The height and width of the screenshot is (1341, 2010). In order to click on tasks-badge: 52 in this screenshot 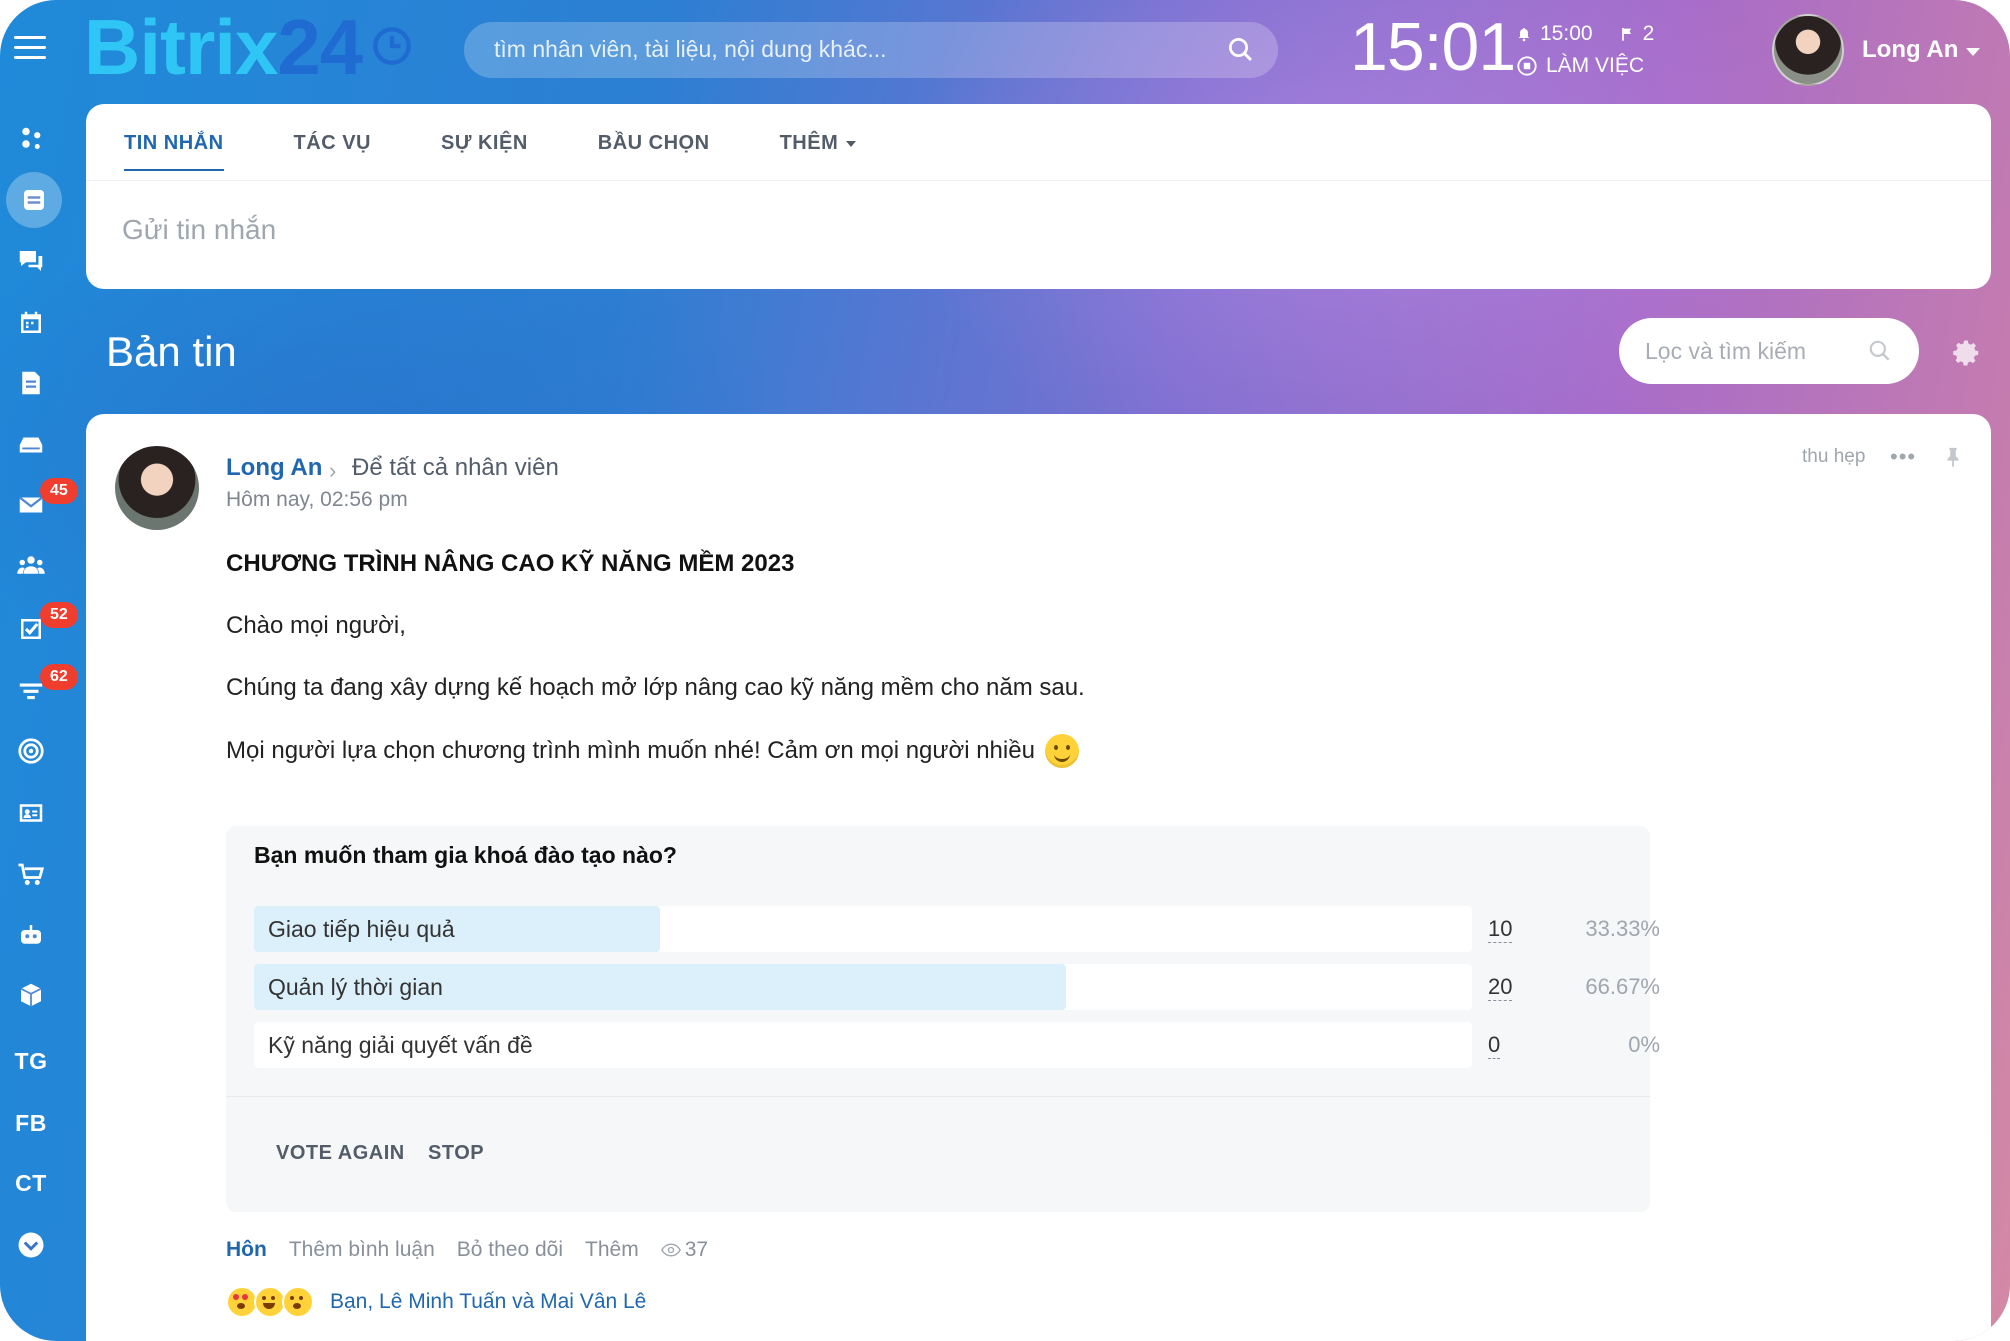, I will do `click(59, 615)`.